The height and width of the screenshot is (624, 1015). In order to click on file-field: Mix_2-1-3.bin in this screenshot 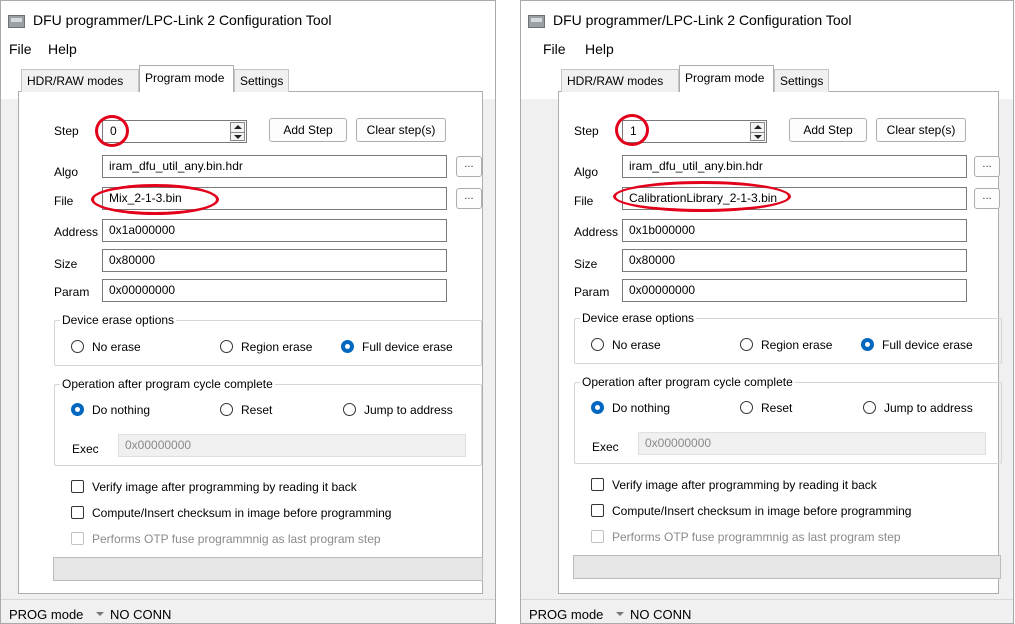, I will do `click(274, 198)`.